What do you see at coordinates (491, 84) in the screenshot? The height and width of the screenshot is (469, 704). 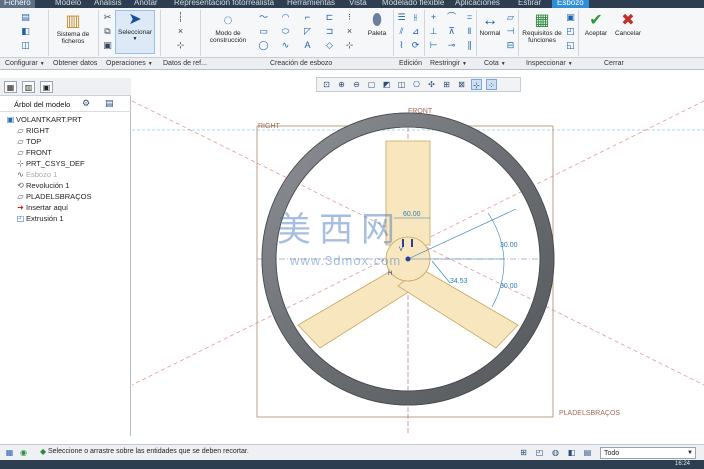 I see `disp-vertices-icon: ⁘` at bounding box center [491, 84].